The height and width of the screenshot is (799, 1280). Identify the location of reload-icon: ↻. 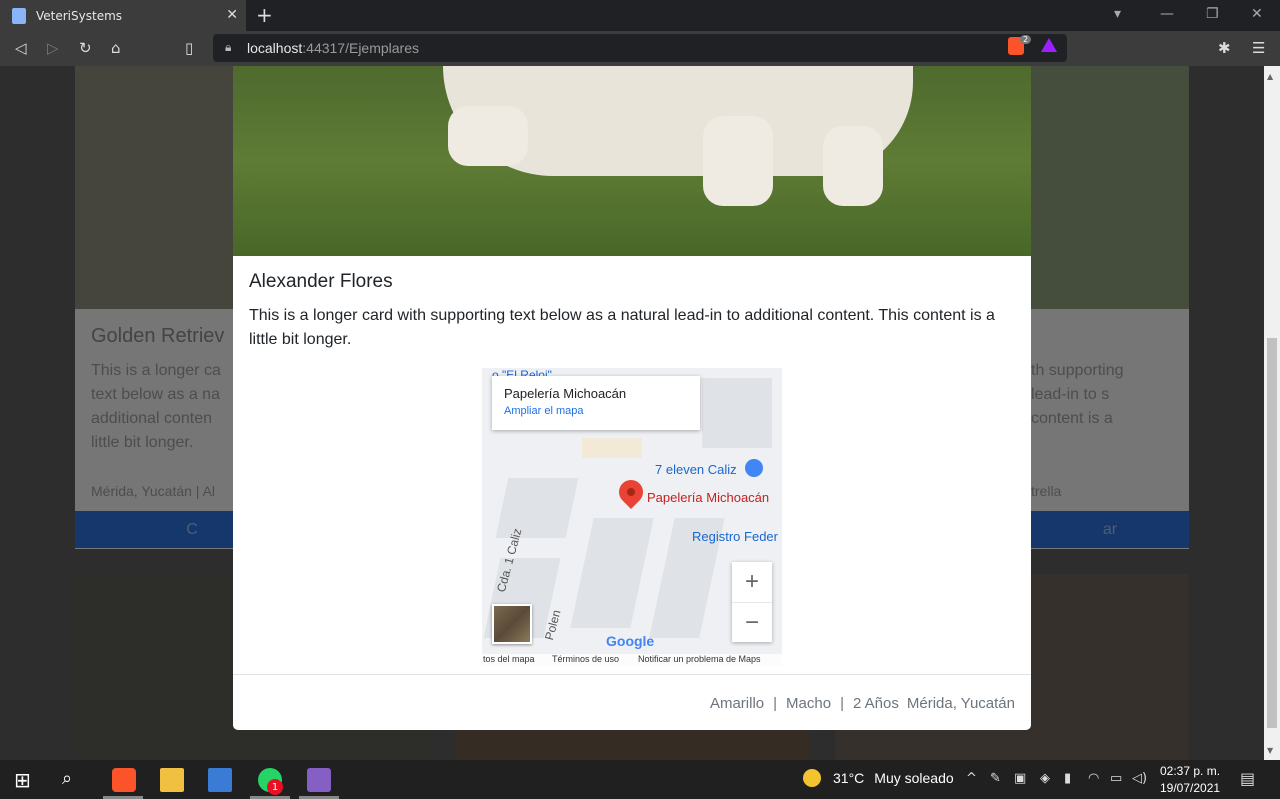
(85, 48).